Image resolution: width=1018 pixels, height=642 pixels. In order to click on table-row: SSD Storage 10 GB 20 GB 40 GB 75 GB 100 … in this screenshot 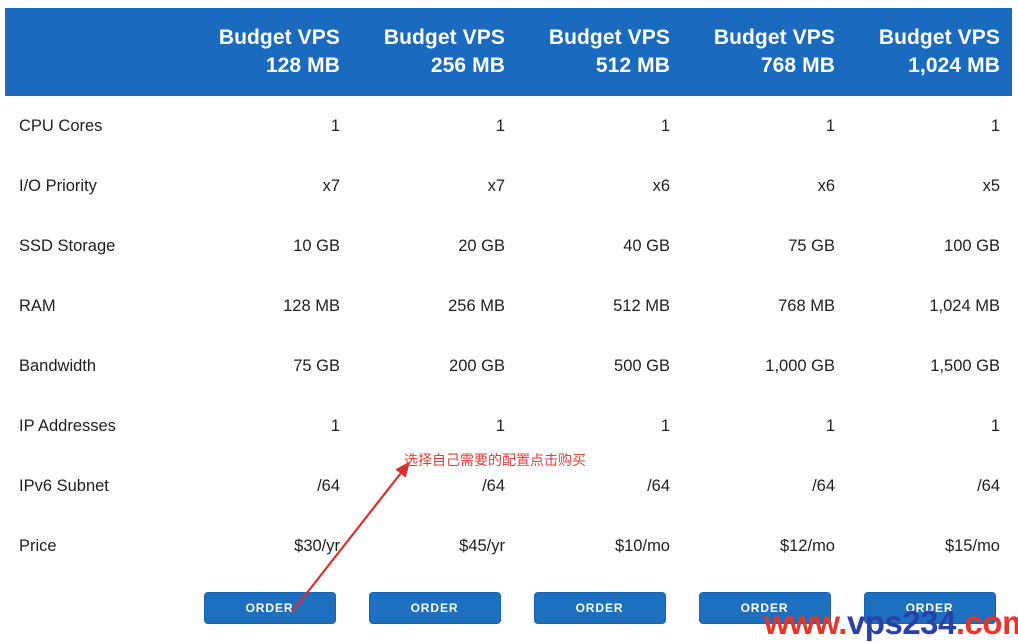, I will do `click(508, 246)`.